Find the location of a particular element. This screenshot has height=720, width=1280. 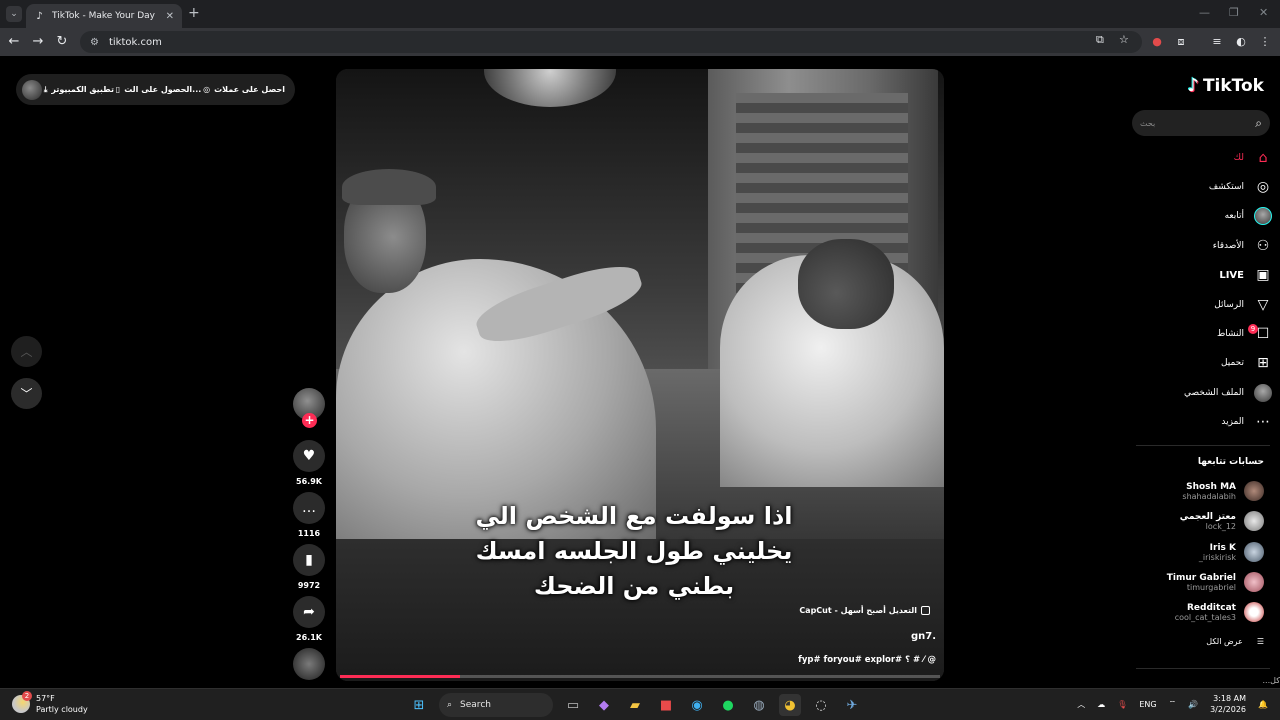

github-icon: ◌ is located at coordinates (821, 705).